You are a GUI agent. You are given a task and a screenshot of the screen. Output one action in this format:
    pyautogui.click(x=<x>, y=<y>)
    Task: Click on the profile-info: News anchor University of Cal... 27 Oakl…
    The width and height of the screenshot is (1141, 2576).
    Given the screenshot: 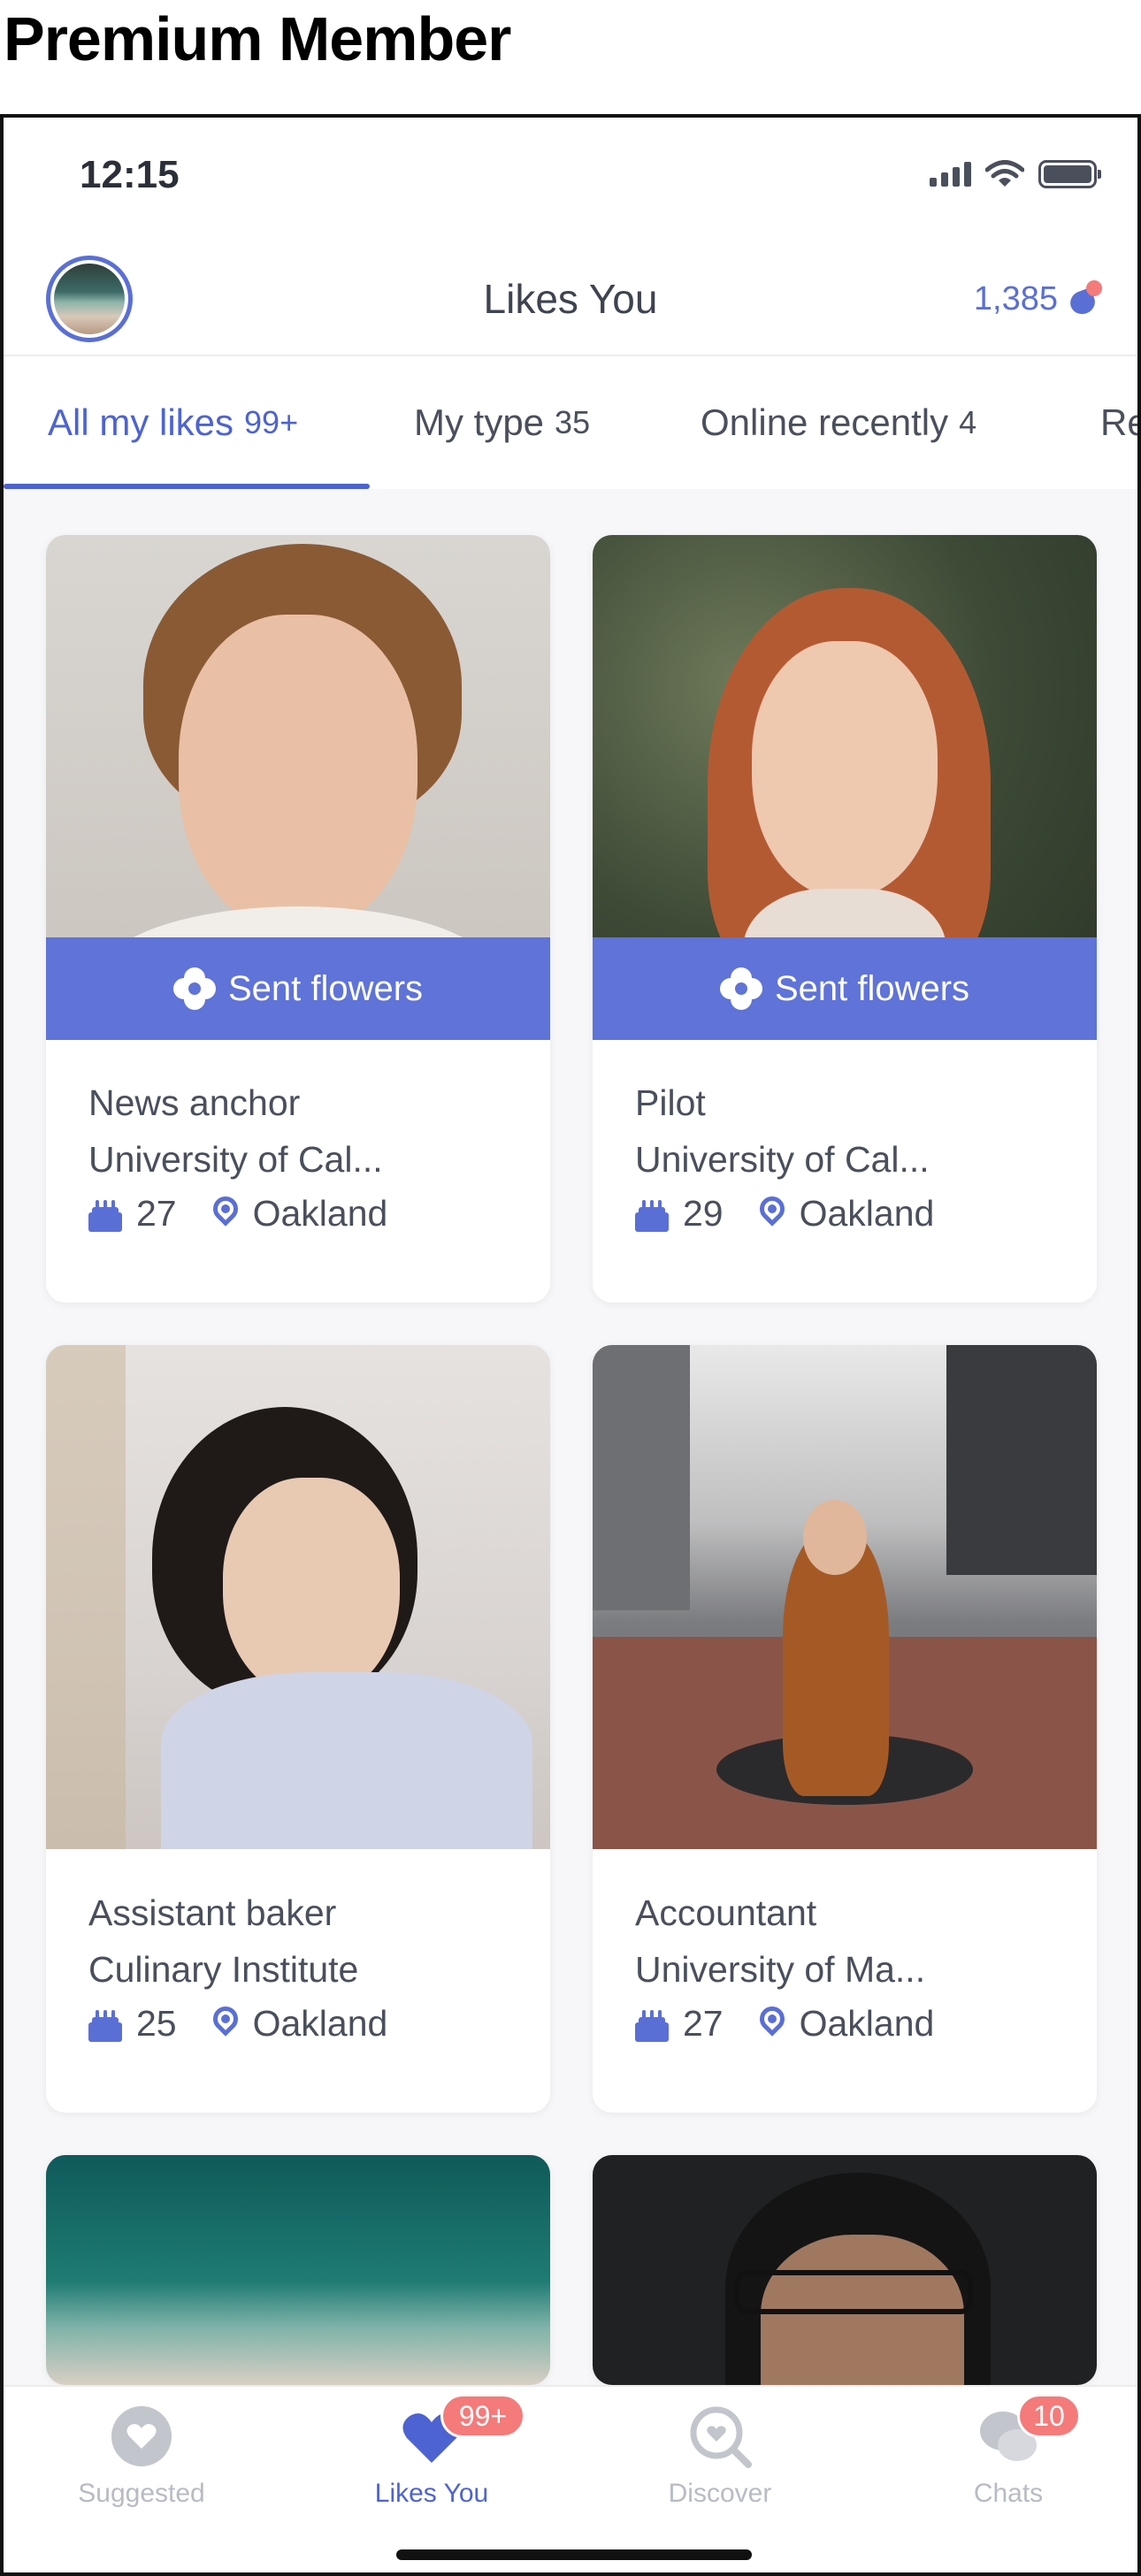 What is the action you would take?
    pyautogui.click(x=306, y=1154)
    